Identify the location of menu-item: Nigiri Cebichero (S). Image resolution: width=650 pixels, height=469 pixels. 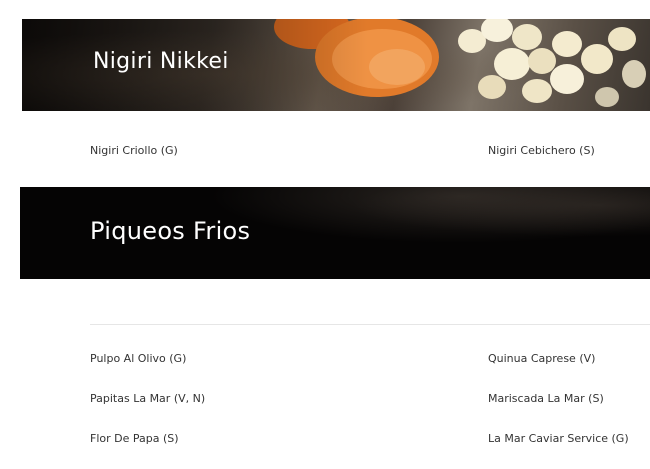
(541, 150).